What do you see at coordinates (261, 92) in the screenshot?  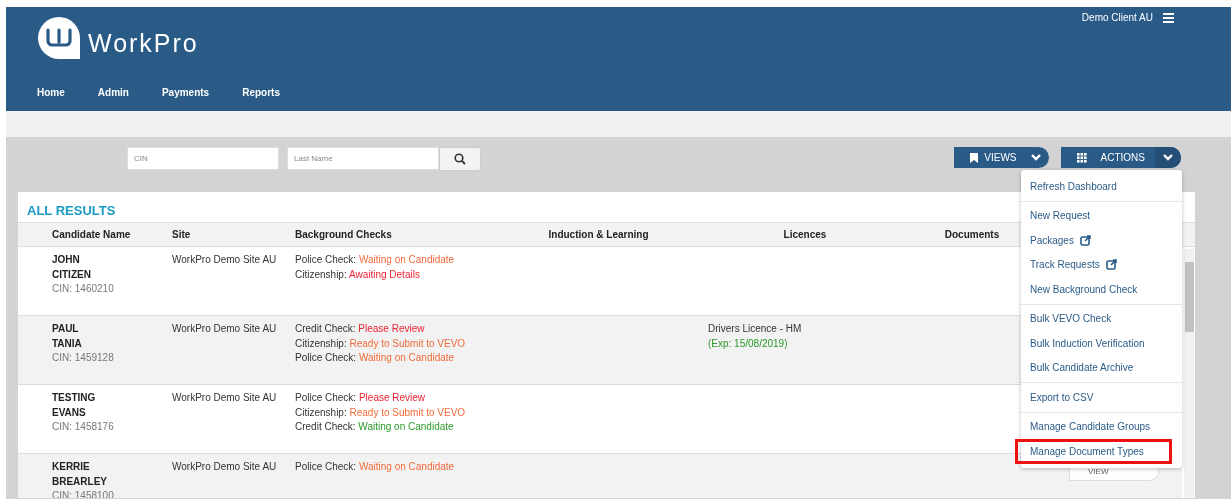 I see `nav-link: Reports` at bounding box center [261, 92].